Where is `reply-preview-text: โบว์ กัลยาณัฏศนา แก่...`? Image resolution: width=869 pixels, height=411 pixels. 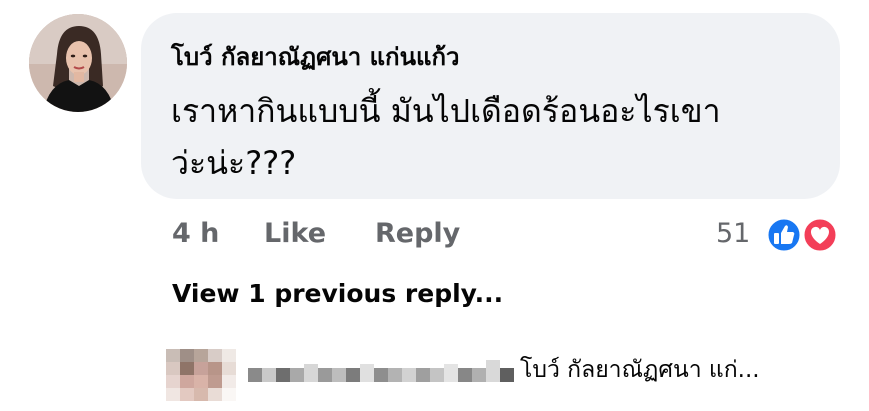
reply-preview-text: โบว์ กัลยาณัฏศนา แก่... is located at coordinates (640, 370).